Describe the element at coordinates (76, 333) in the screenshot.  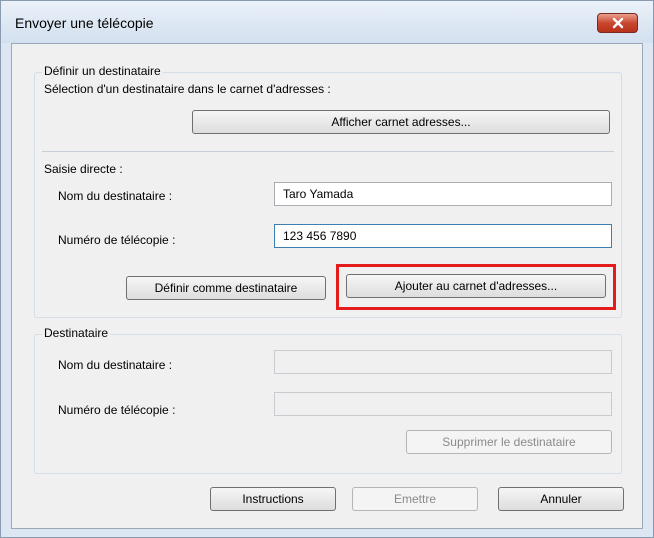
I see `recipient-group-label: Destinataire` at that location.